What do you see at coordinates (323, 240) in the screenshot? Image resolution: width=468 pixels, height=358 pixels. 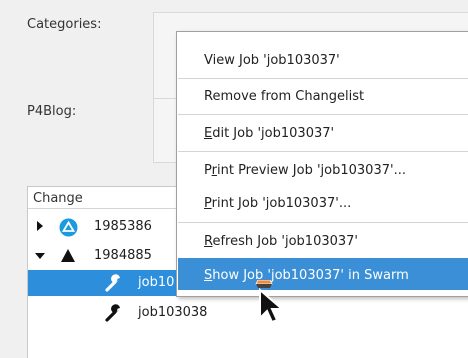 I see `menu-refresh-job: Refresh Job 'job103037'` at bounding box center [323, 240].